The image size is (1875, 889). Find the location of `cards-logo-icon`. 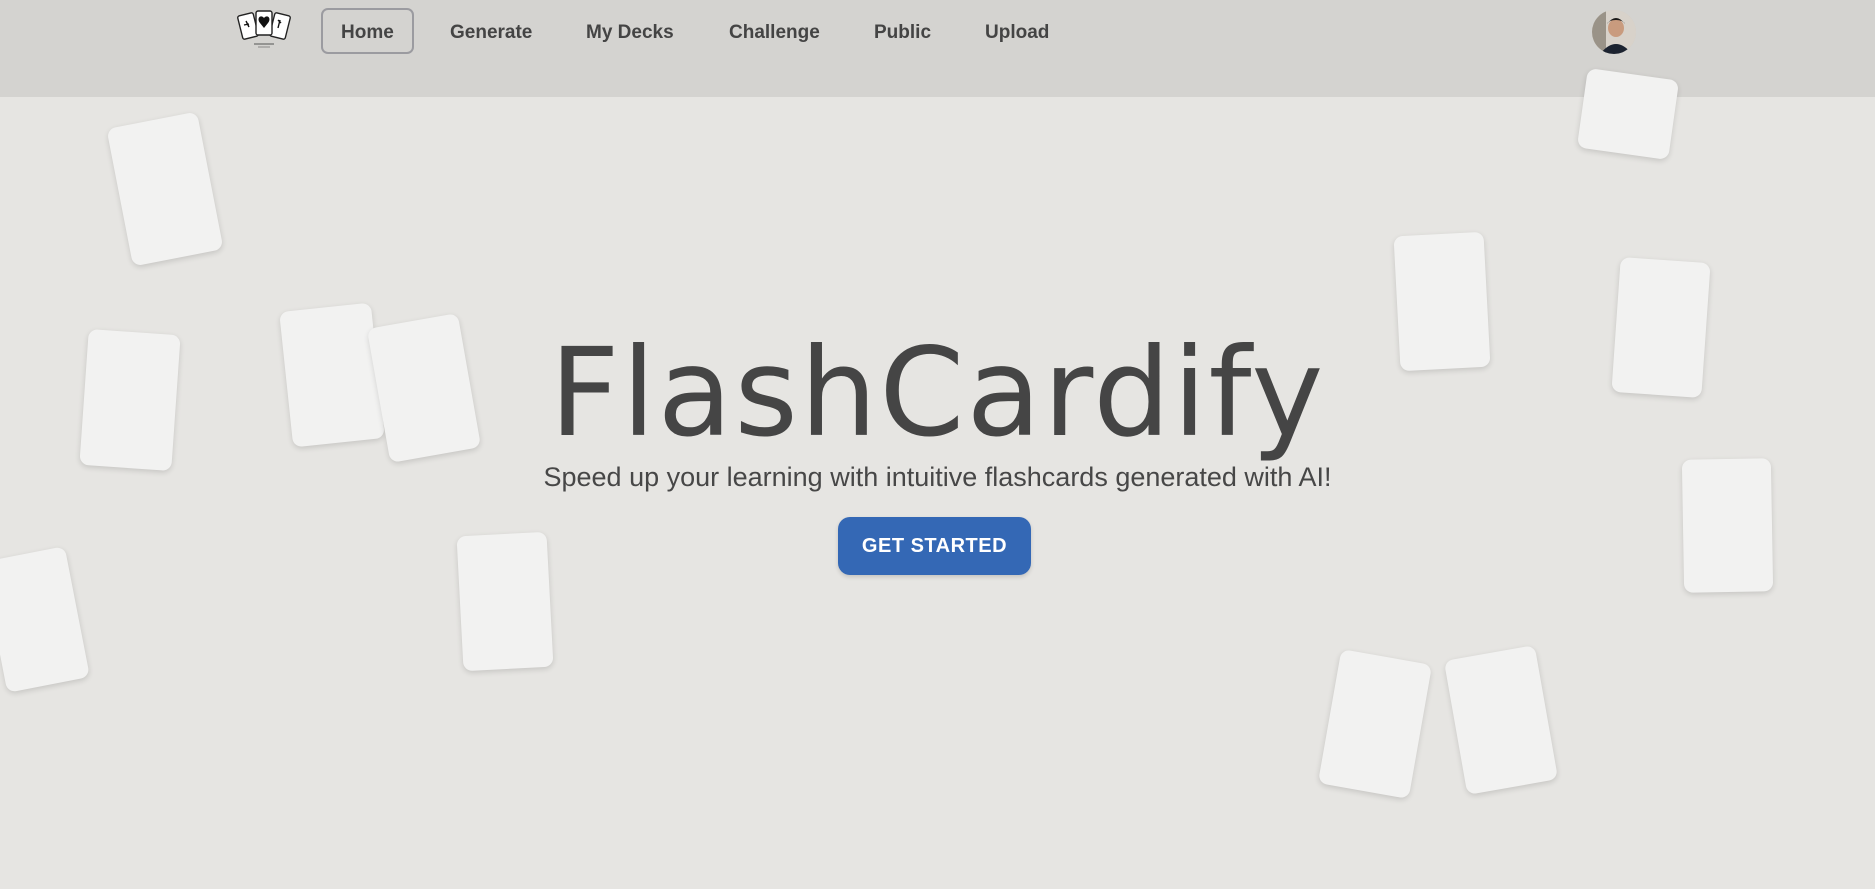

cards-logo-icon is located at coordinates (264, 30).